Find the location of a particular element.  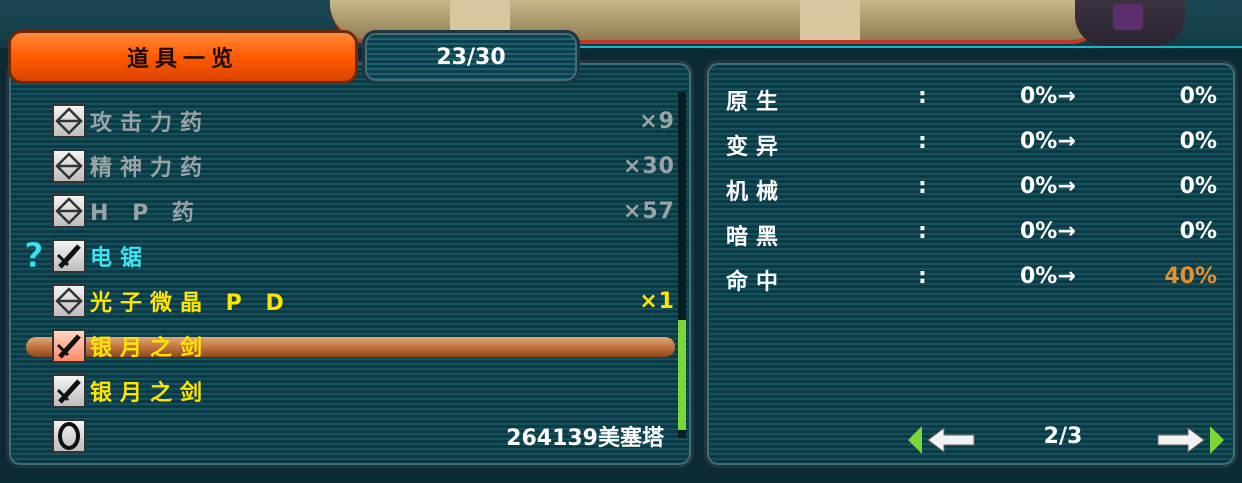

item-name: 攻击力药 is located at coordinates (150, 123).